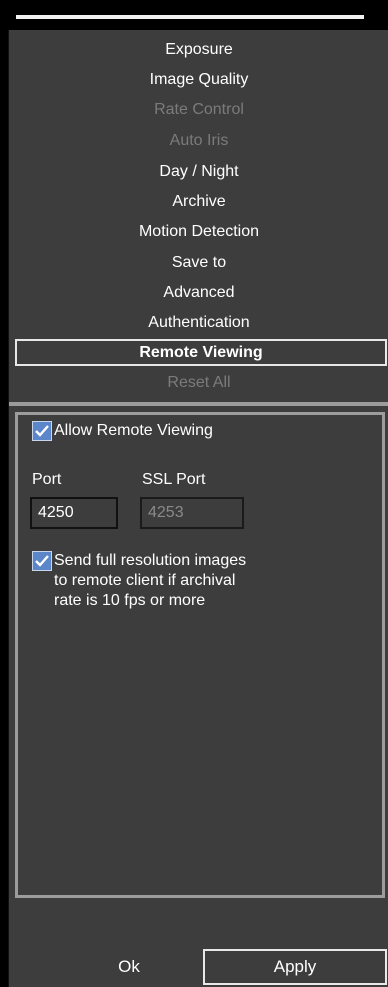 This screenshot has width=388, height=987. I want to click on menu-item-day-night: Day / Night, so click(198, 172).